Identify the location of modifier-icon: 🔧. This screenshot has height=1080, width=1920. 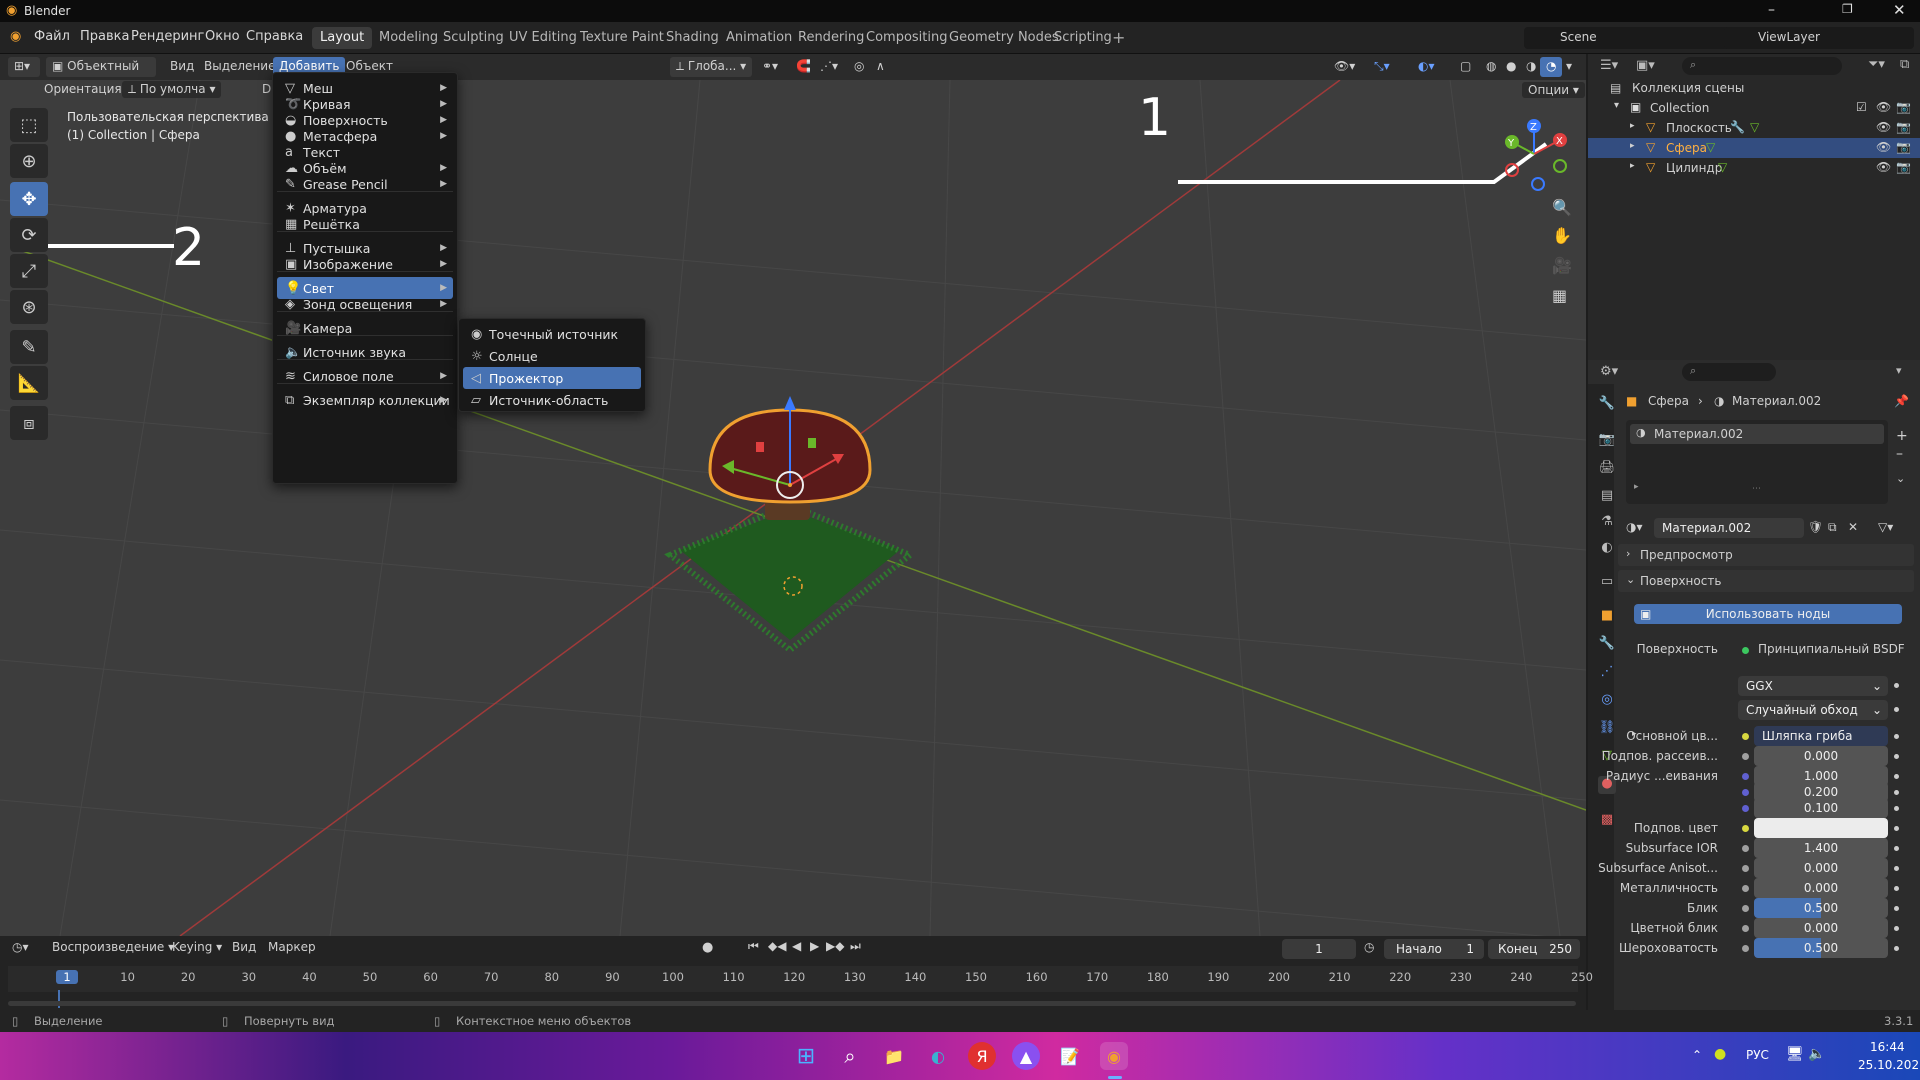
(1737, 127).